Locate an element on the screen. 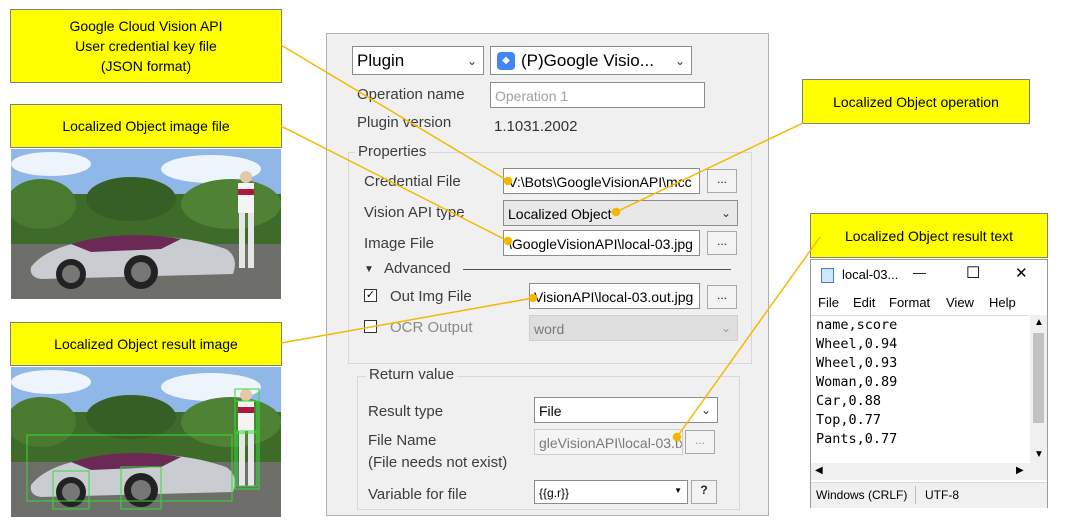 The image size is (1070, 528). out-img-input: VisionAPI\local-03.out.jpg is located at coordinates (614, 296).